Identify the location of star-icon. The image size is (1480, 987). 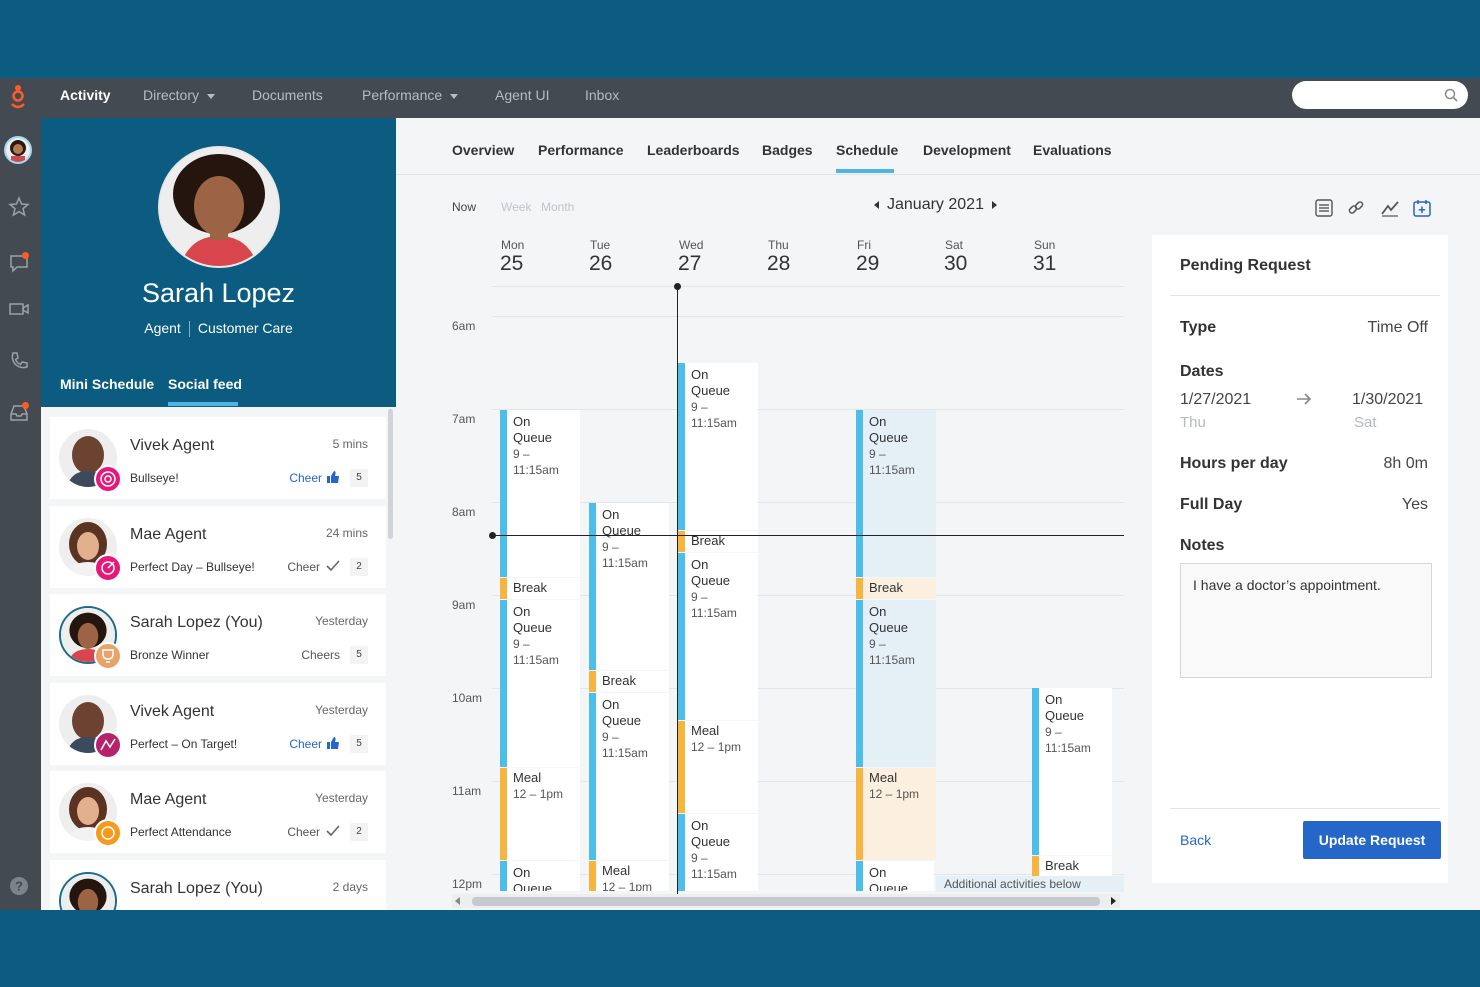
(19, 207).